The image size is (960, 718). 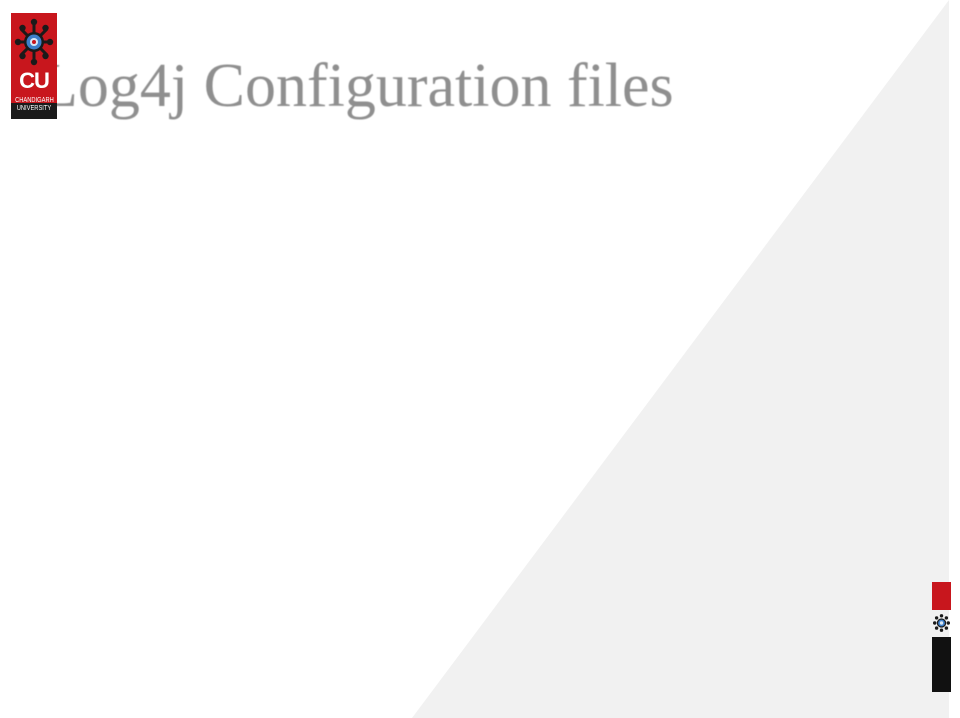 What do you see at coordinates (34, 80) in the screenshot?
I see `logo-initials: CU` at bounding box center [34, 80].